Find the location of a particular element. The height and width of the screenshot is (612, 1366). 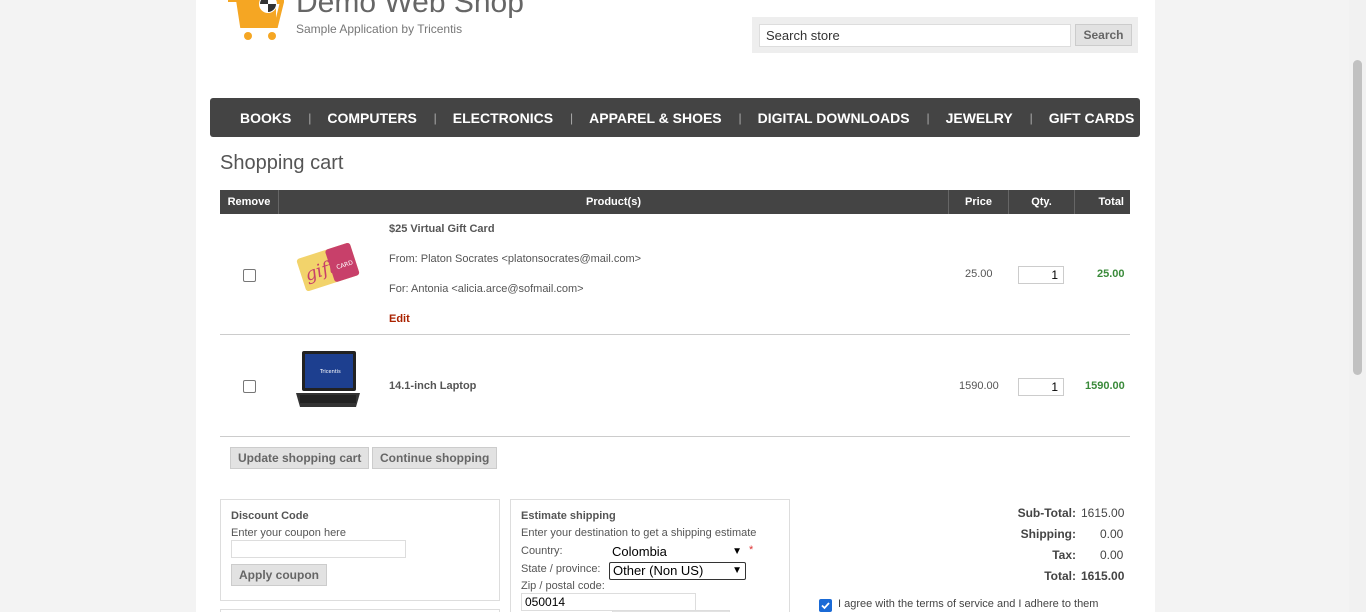

svg-text: Tricentis is located at coordinates (330, 372).